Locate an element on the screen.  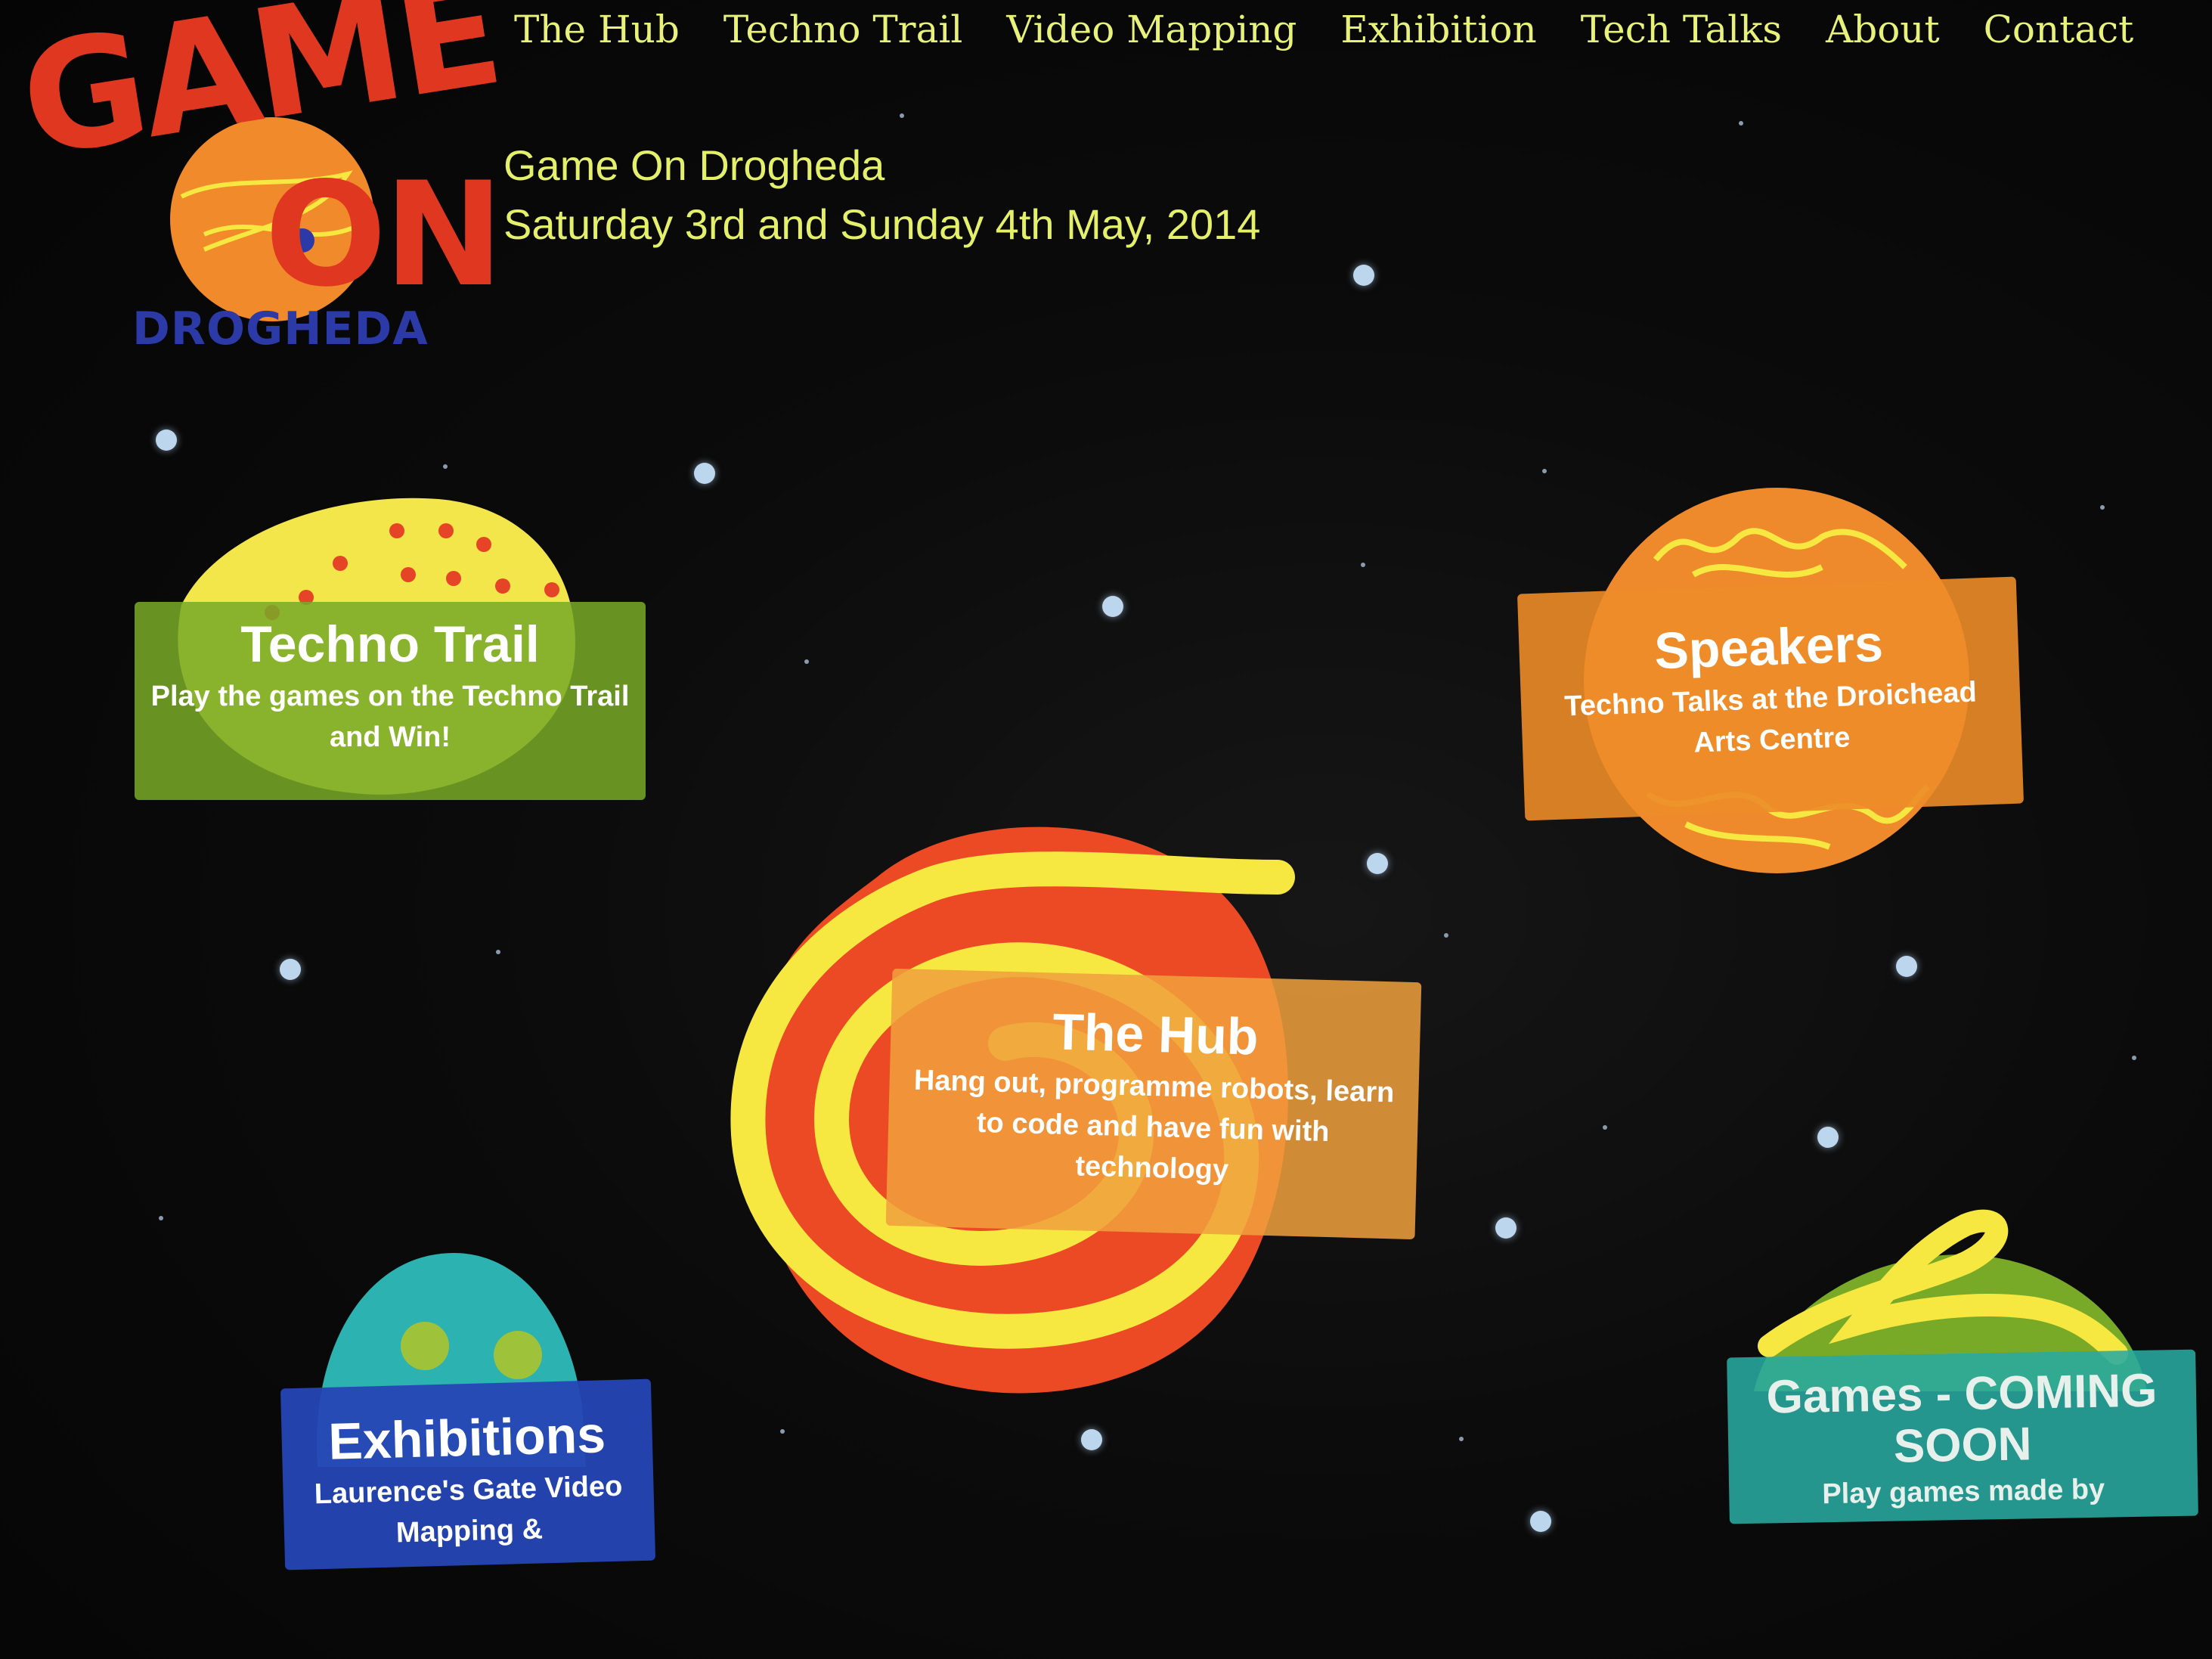
card-title: Games - COMING SOON is located at coordinates (1962, 1418).